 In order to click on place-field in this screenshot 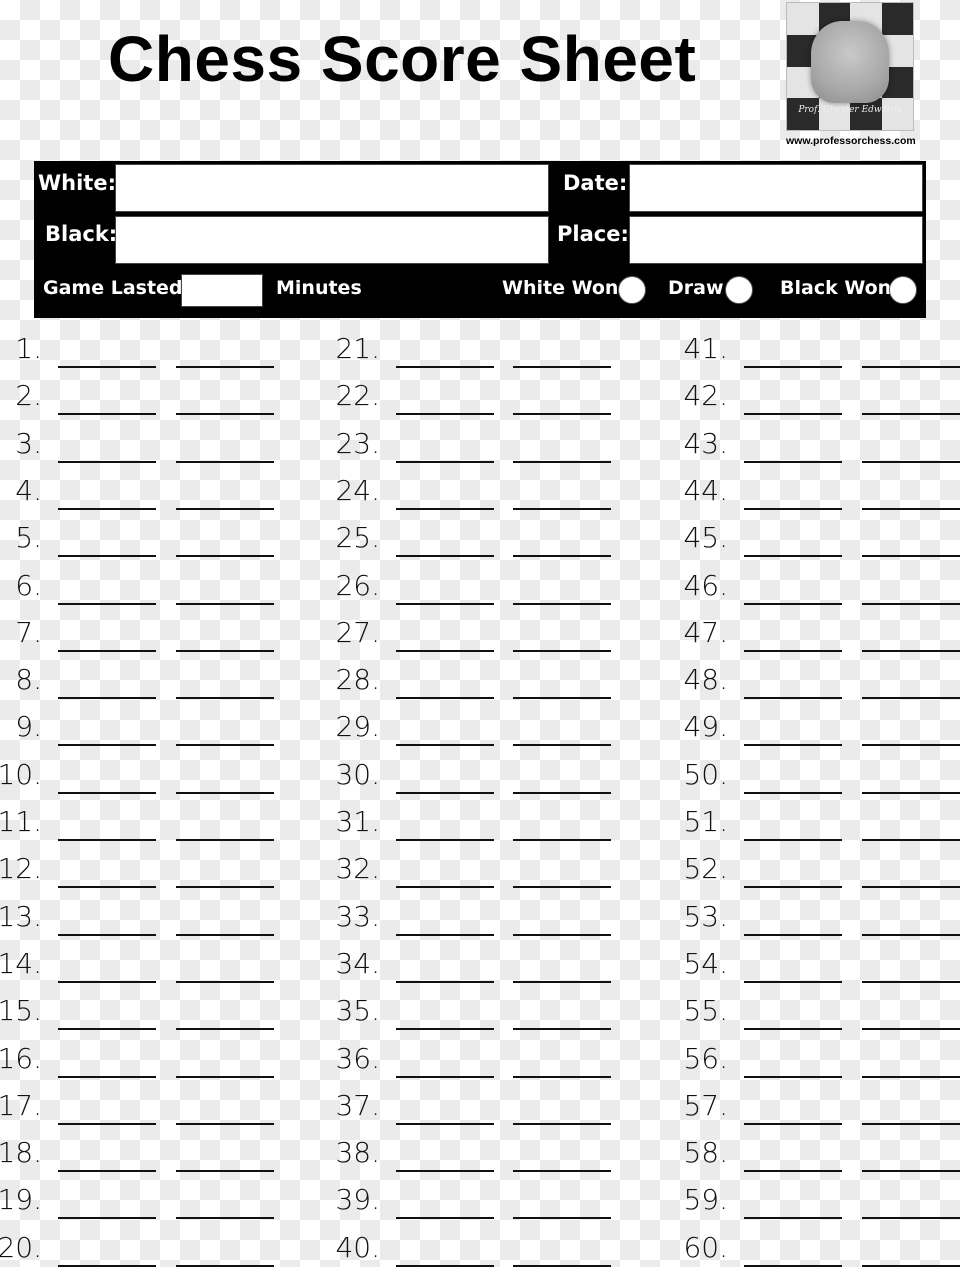, I will do `click(776, 240)`.